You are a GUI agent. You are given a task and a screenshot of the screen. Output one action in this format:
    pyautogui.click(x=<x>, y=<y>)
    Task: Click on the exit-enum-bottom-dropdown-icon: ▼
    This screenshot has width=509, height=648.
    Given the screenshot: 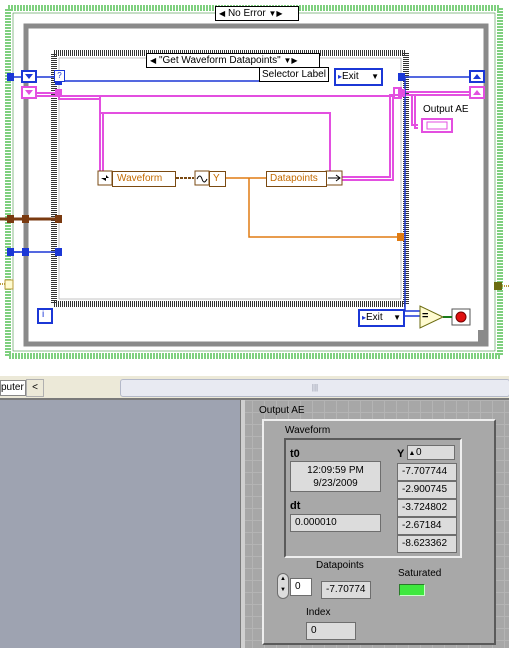 What is the action you would take?
    pyautogui.click(x=397, y=317)
    